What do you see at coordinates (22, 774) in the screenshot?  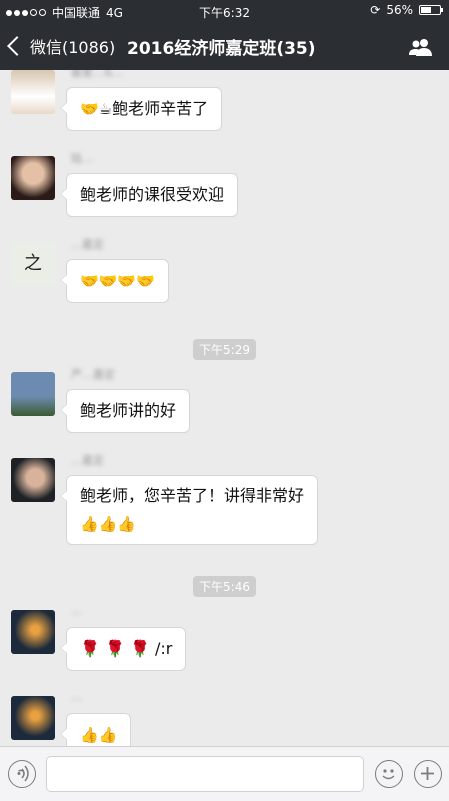 I see `voice-icon` at bounding box center [22, 774].